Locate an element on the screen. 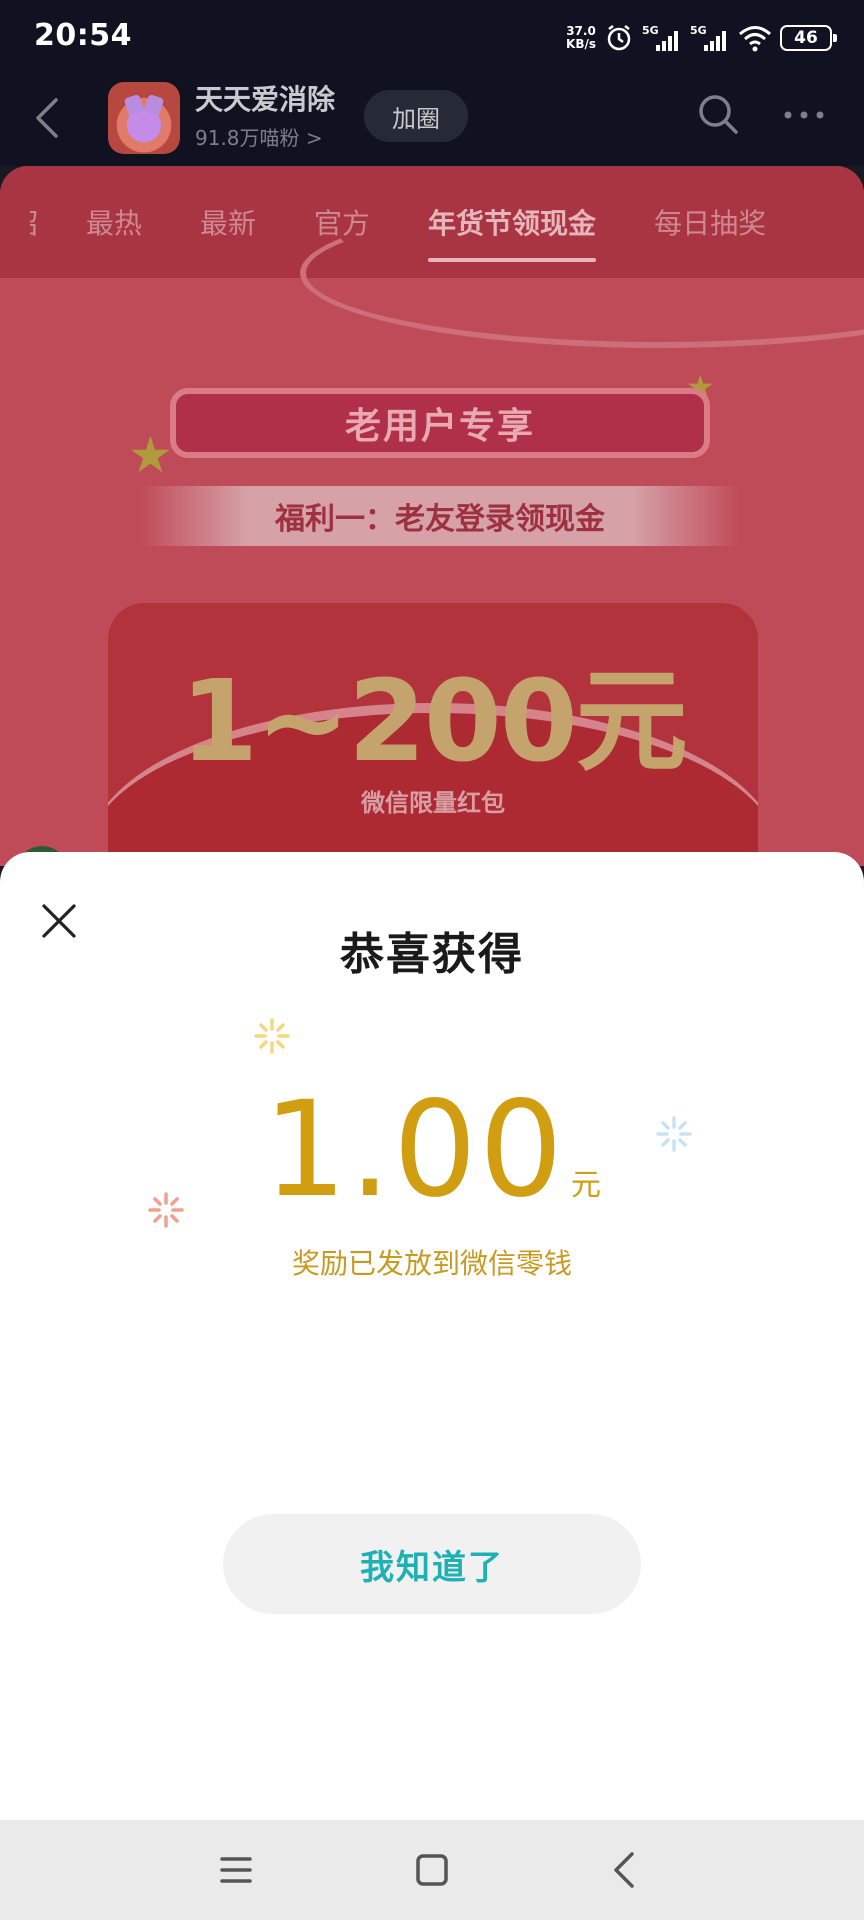  reward-amount-value: 1.00 is located at coordinates (414, 1150).